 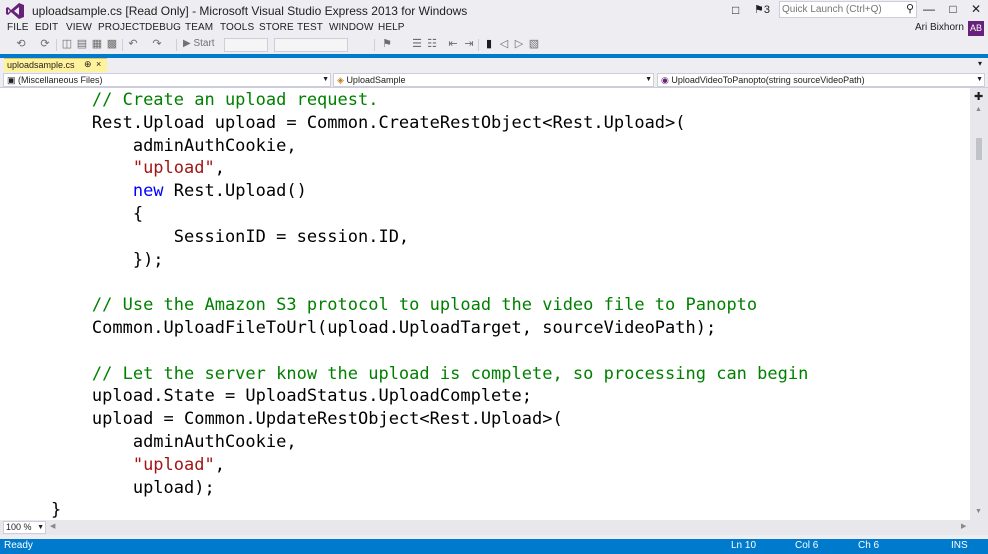 I want to click on pin-icon: ⊕, so click(x=88, y=64).